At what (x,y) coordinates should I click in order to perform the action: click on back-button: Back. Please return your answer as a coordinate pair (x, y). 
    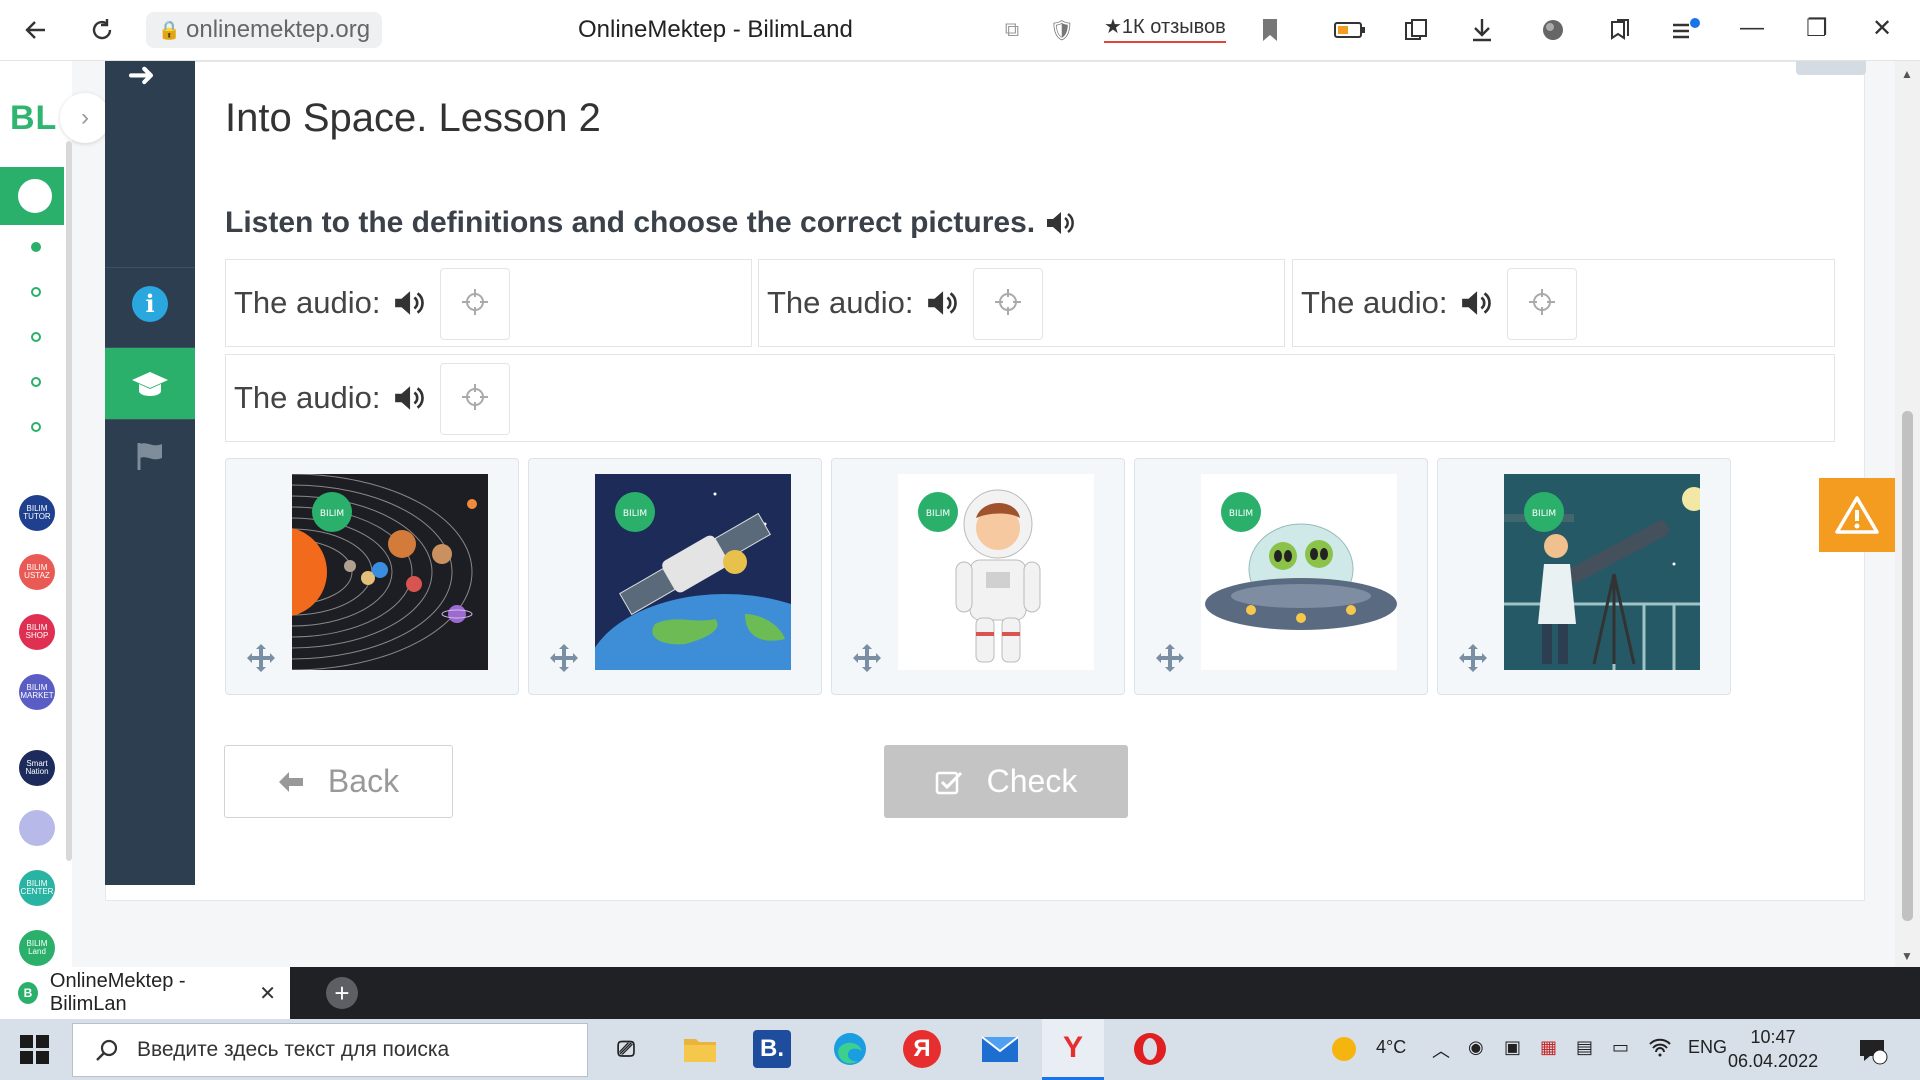
    Looking at the image, I should click on (338, 781).